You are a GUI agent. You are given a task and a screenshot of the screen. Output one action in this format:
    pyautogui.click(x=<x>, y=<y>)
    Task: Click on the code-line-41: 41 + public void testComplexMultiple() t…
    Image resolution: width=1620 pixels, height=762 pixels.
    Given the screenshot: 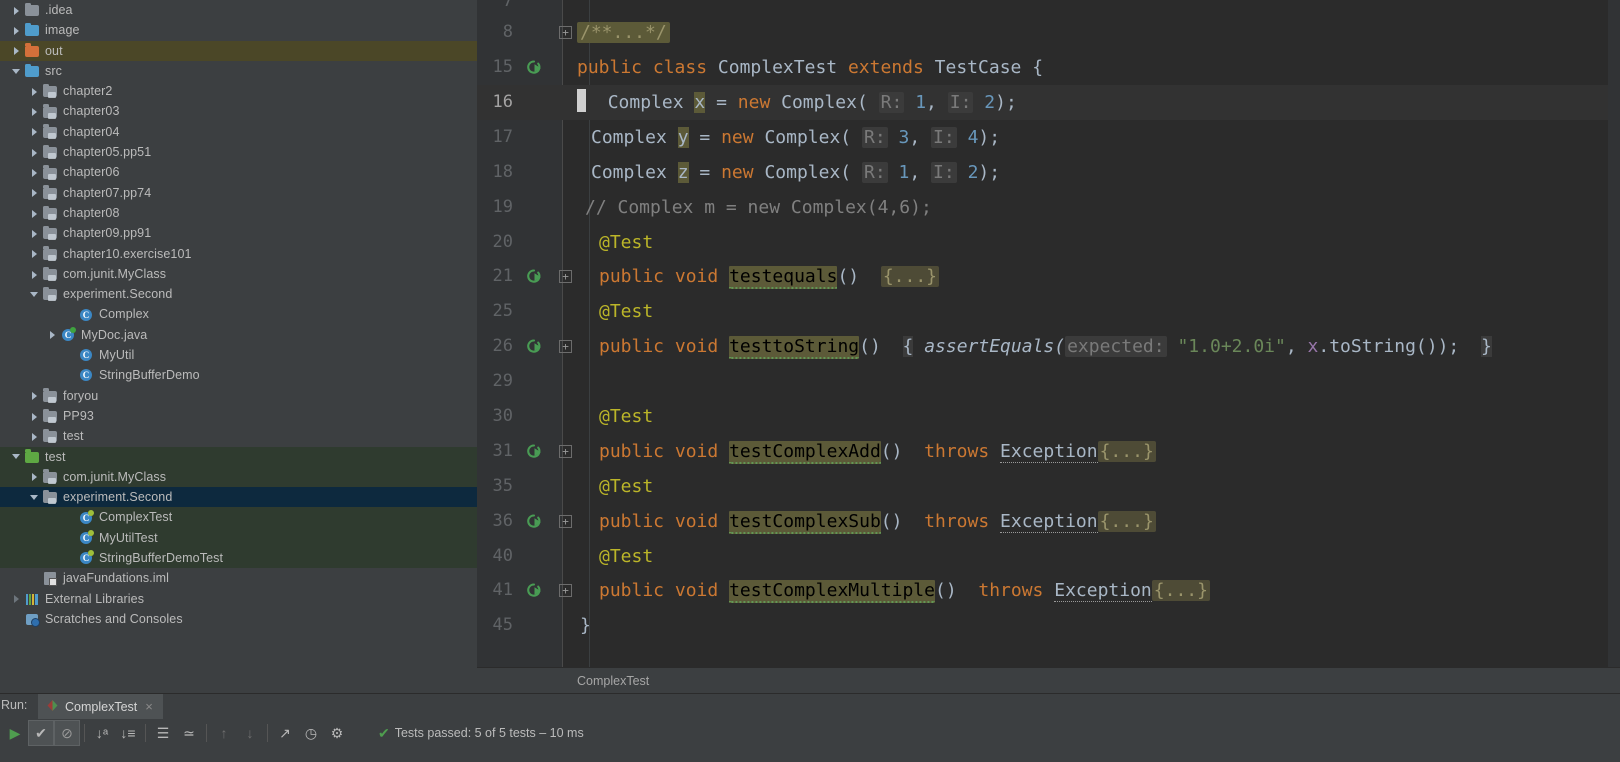 What is the action you would take?
    pyautogui.click(x=1048, y=590)
    